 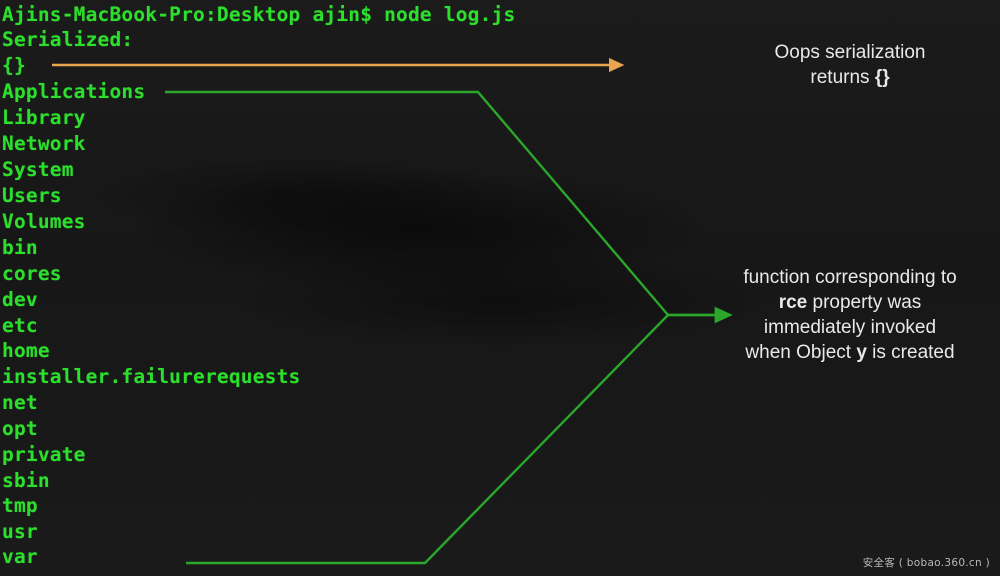 What do you see at coordinates (850, 277) in the screenshot?
I see `annotation-rce-line1: function corresponding to` at bounding box center [850, 277].